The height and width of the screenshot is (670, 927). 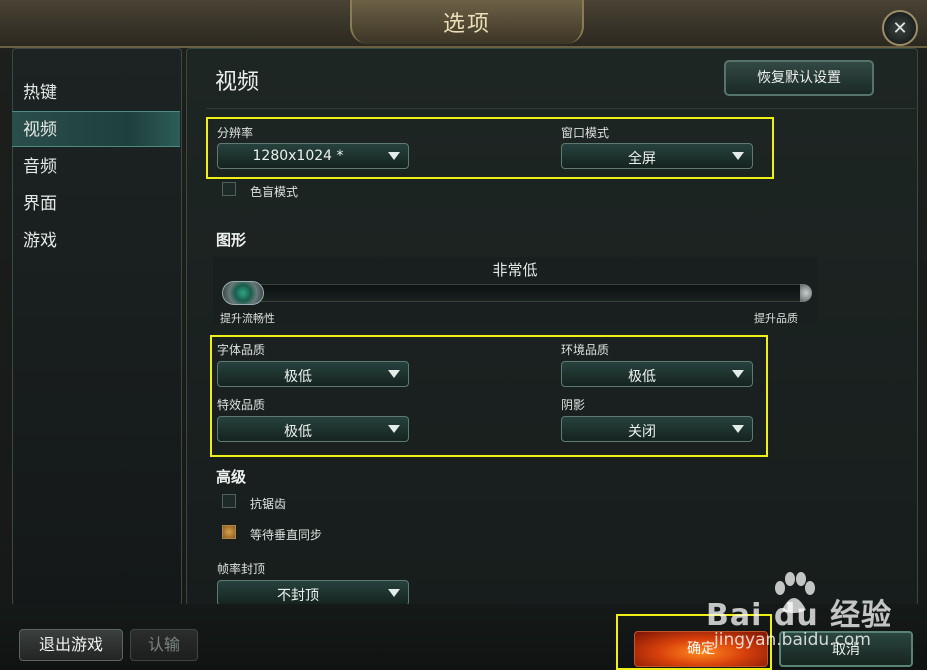 I want to click on environment-quality-dropdown: 极低, so click(x=657, y=374).